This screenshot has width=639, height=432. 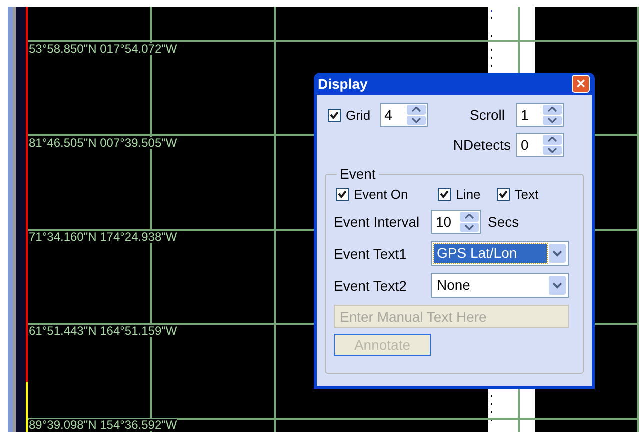 What do you see at coordinates (526, 194) in the screenshot?
I see `checkbox-label: Text` at bounding box center [526, 194].